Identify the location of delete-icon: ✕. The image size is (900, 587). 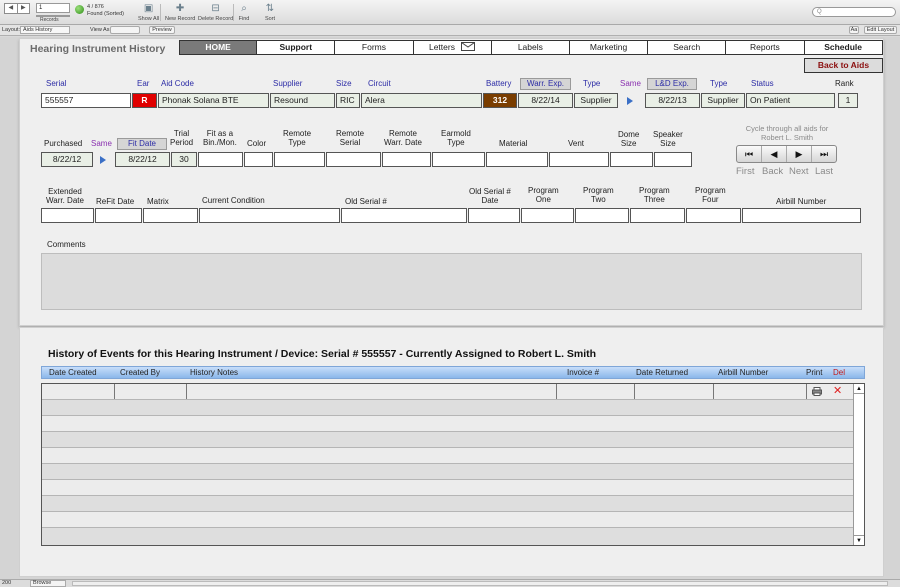
(838, 391).